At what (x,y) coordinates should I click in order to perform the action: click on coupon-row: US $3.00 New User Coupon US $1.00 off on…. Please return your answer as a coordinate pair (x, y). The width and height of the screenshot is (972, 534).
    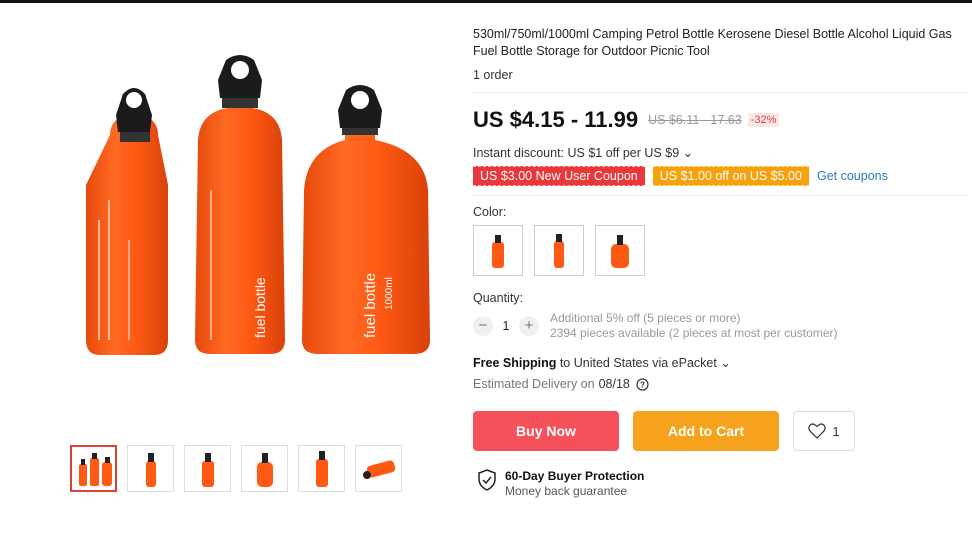
    Looking at the image, I should click on (720, 176).